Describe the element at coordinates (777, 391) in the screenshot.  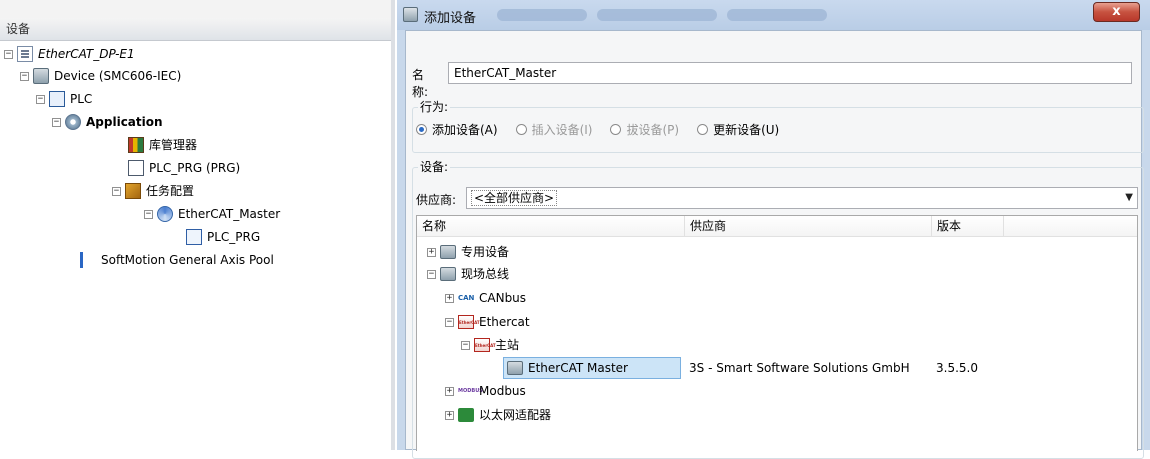
I see `list-row: + MODBUS Modbus` at that location.